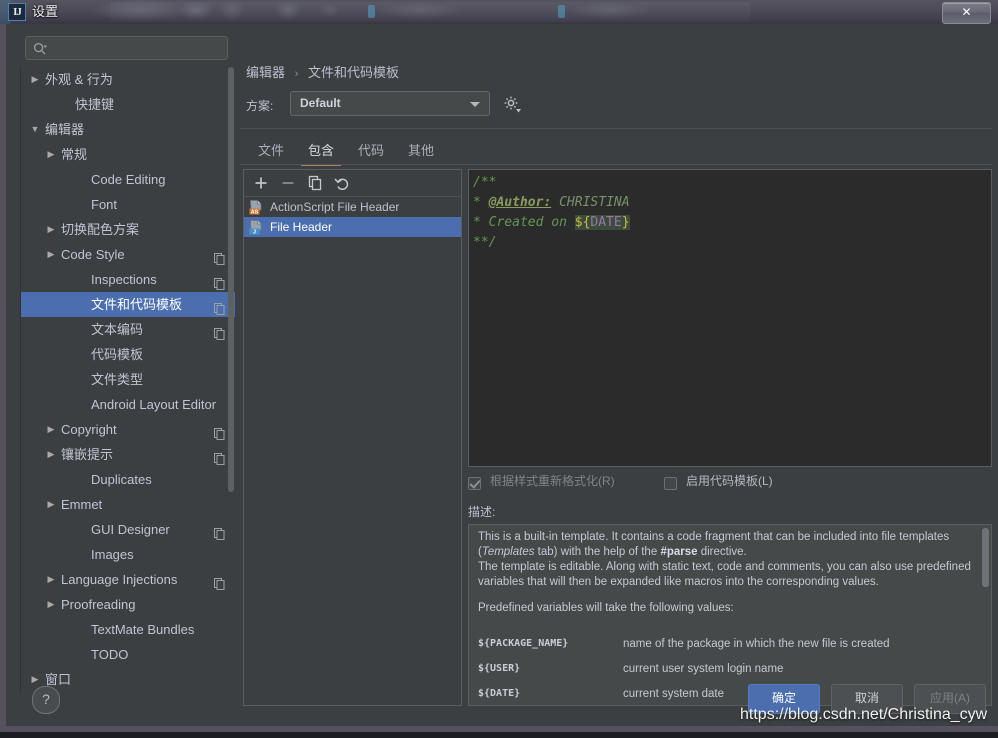 The width and height of the screenshot is (998, 738). What do you see at coordinates (128, 104) in the screenshot?
I see `sidebar-item-1: 快捷键` at bounding box center [128, 104].